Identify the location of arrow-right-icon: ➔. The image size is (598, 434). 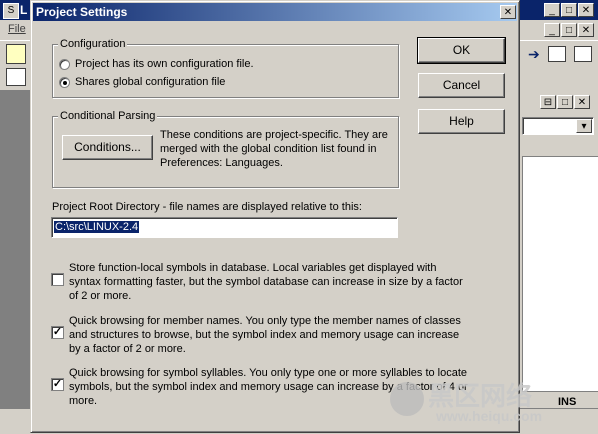
(534, 54).